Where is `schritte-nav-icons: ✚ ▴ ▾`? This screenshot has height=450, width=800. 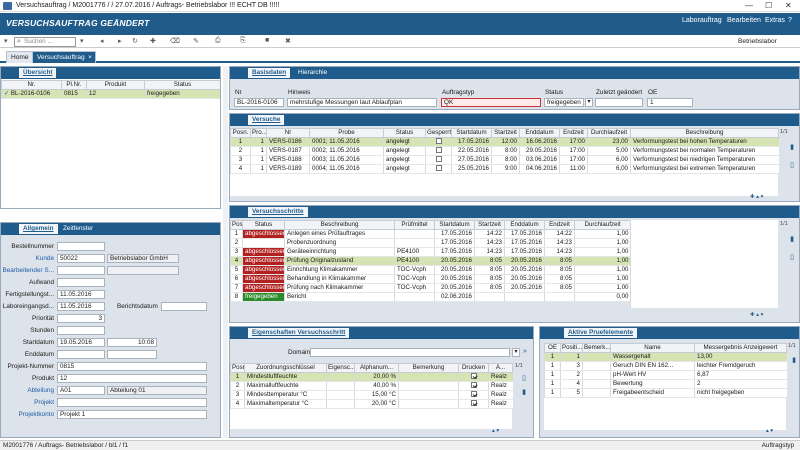
schritte-nav-icons: ✚ ▴ ▾ is located at coordinates (756, 315).